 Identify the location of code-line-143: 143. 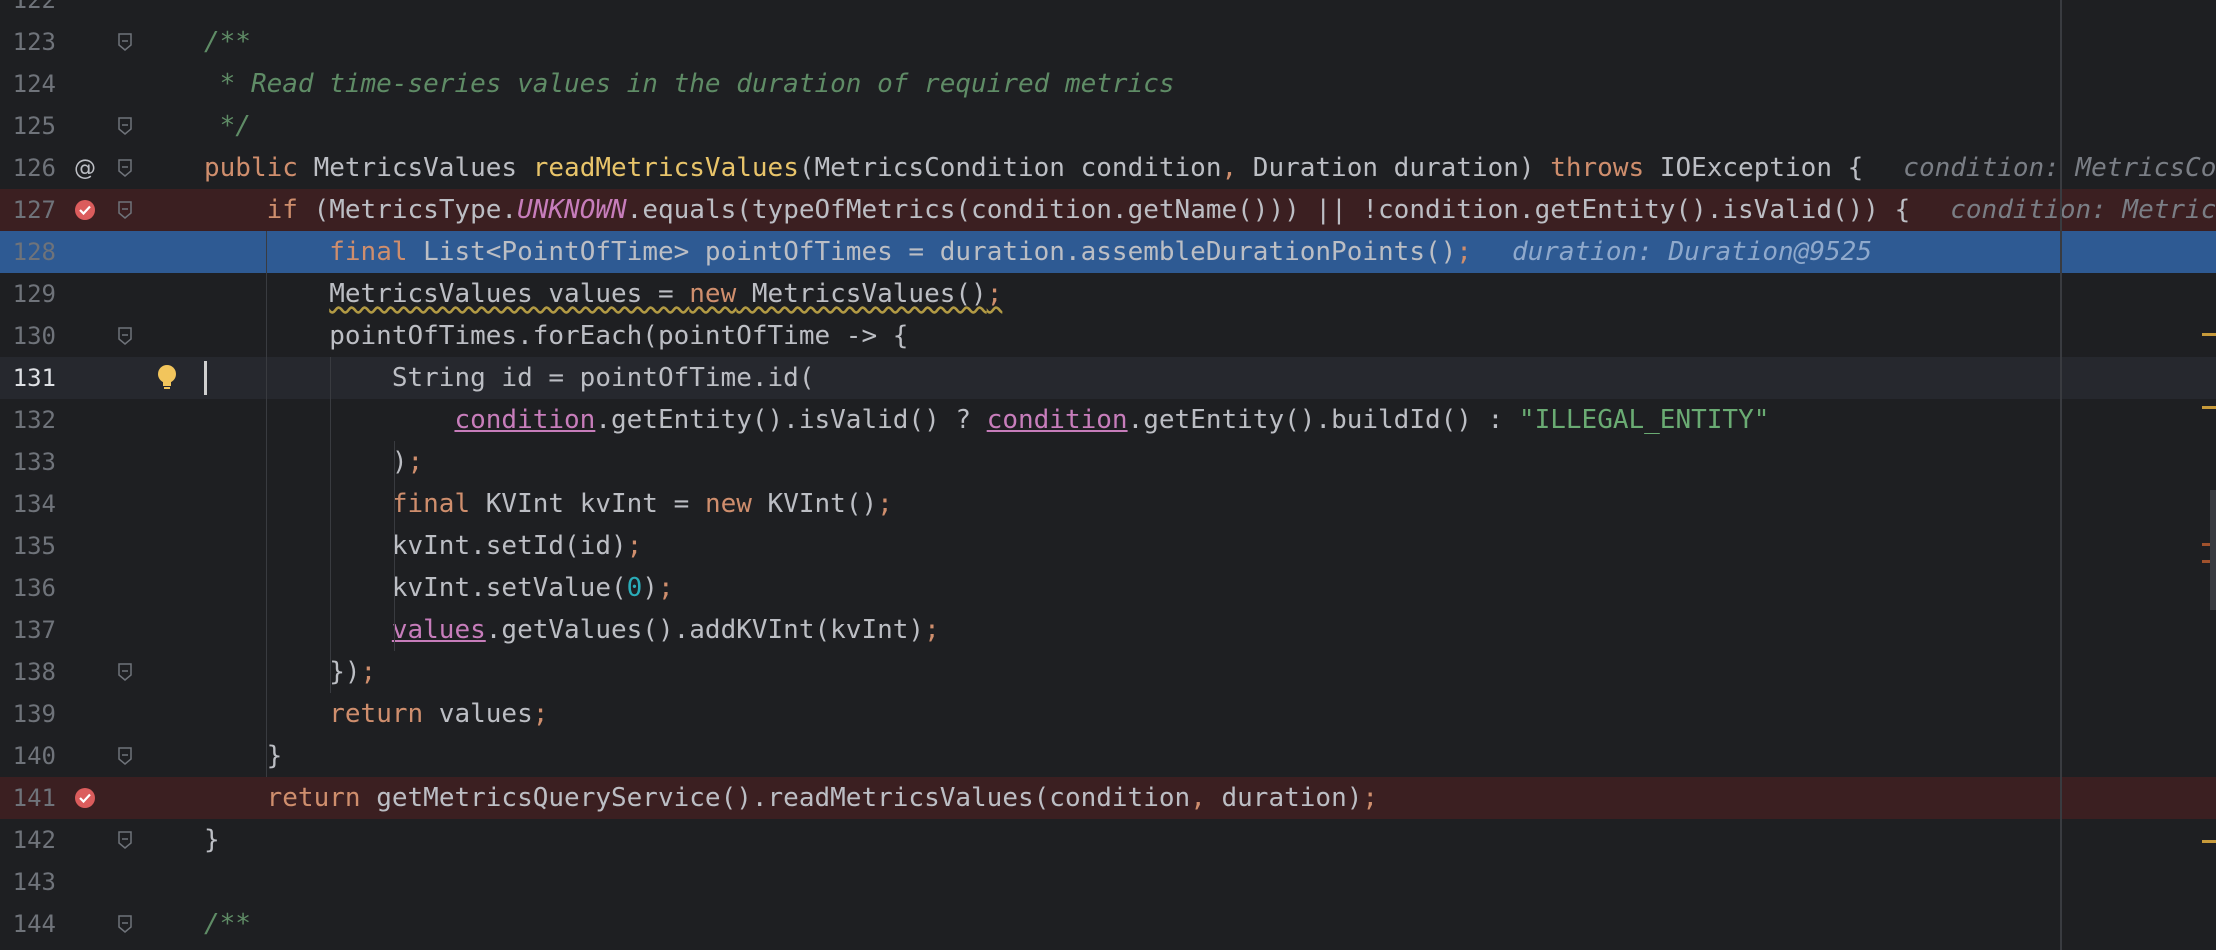
(1108, 882).